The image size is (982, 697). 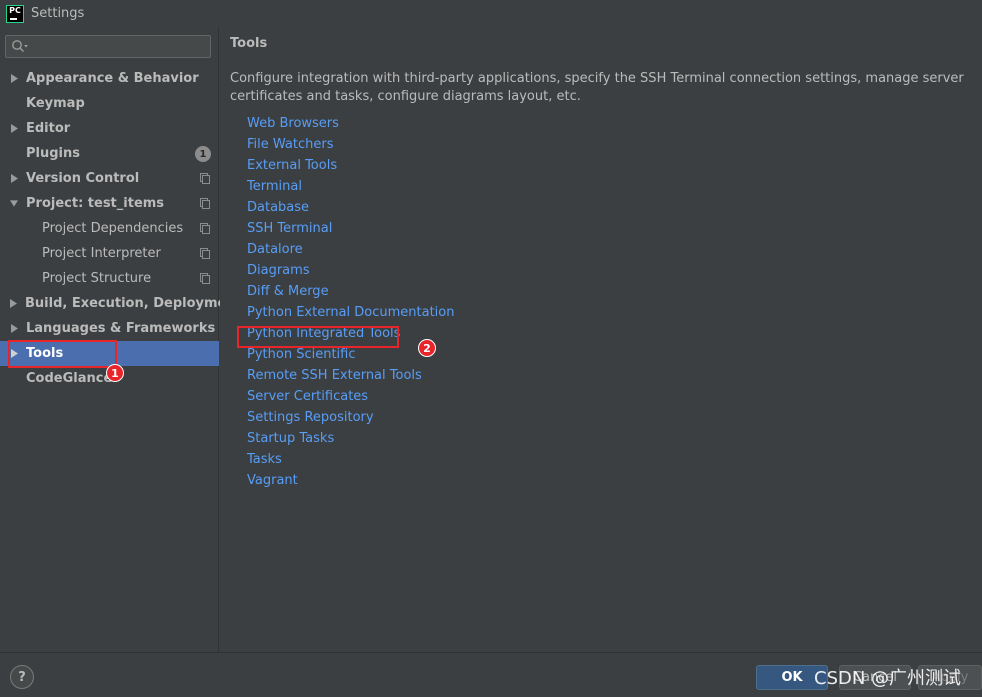 I want to click on sidebar-item-label: Plugins, so click(x=53, y=153).